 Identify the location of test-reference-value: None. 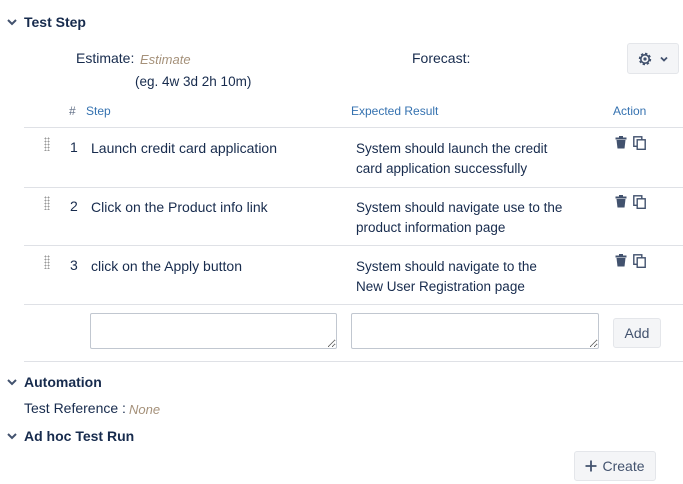
(144, 409).